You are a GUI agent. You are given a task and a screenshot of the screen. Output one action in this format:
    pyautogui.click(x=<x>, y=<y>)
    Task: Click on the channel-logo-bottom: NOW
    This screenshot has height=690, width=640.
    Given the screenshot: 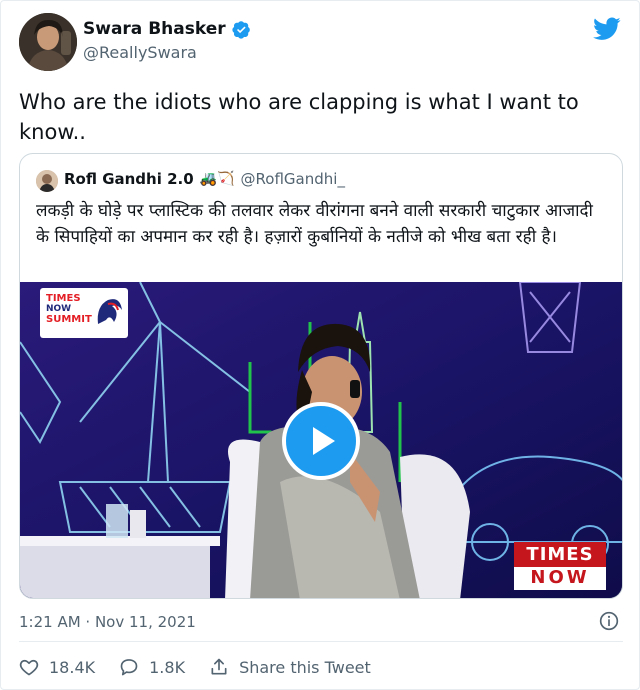 What is the action you would take?
    pyautogui.click(x=560, y=578)
    